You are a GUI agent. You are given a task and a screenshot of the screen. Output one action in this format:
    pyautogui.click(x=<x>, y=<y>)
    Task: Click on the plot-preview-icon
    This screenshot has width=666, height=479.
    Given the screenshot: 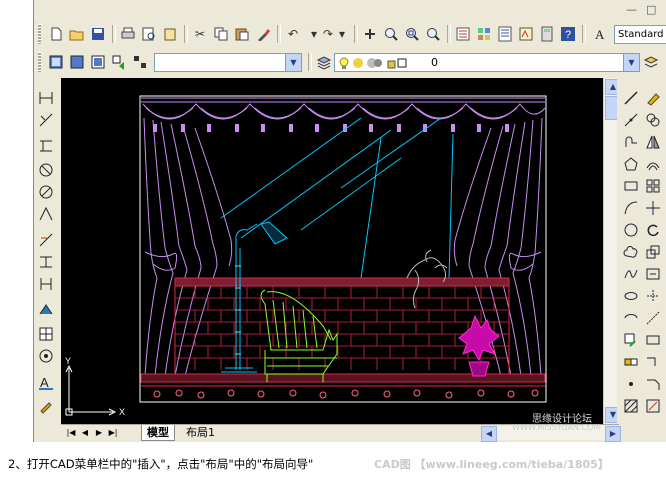 What is the action you would take?
    pyautogui.click(x=149, y=34)
    